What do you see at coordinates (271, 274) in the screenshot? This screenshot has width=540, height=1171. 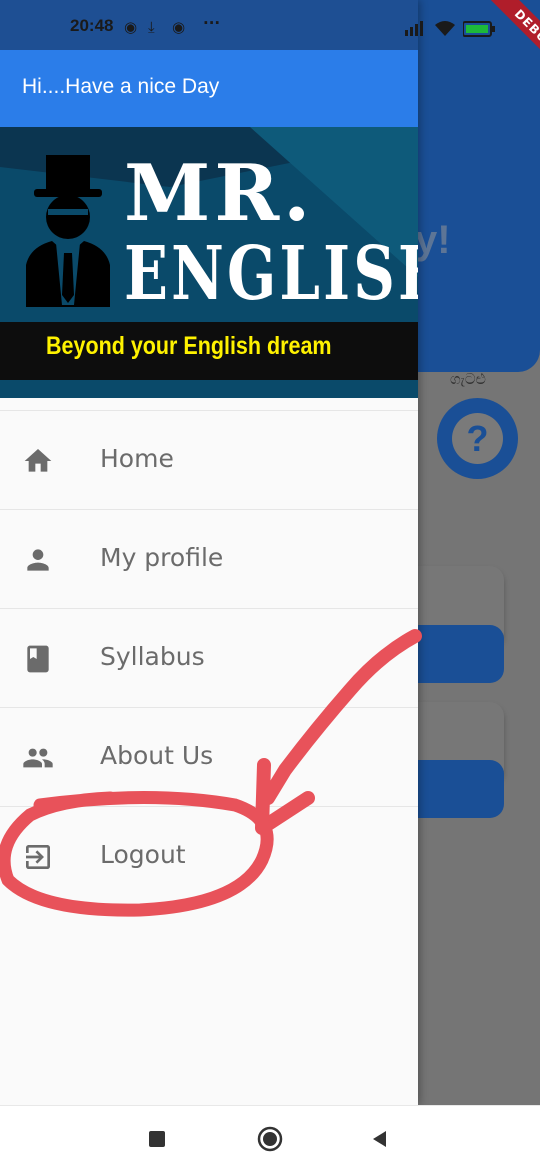 I see `banner-title-line2: ENGLISH` at bounding box center [271, 274].